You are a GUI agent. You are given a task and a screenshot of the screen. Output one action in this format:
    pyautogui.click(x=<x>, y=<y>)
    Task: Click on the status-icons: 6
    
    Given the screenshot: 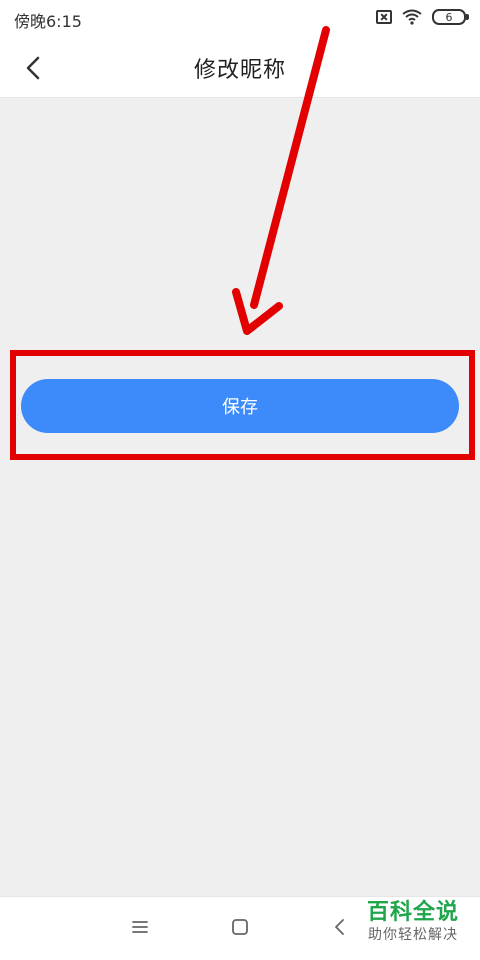 What is the action you would take?
    pyautogui.click(x=422, y=17)
    